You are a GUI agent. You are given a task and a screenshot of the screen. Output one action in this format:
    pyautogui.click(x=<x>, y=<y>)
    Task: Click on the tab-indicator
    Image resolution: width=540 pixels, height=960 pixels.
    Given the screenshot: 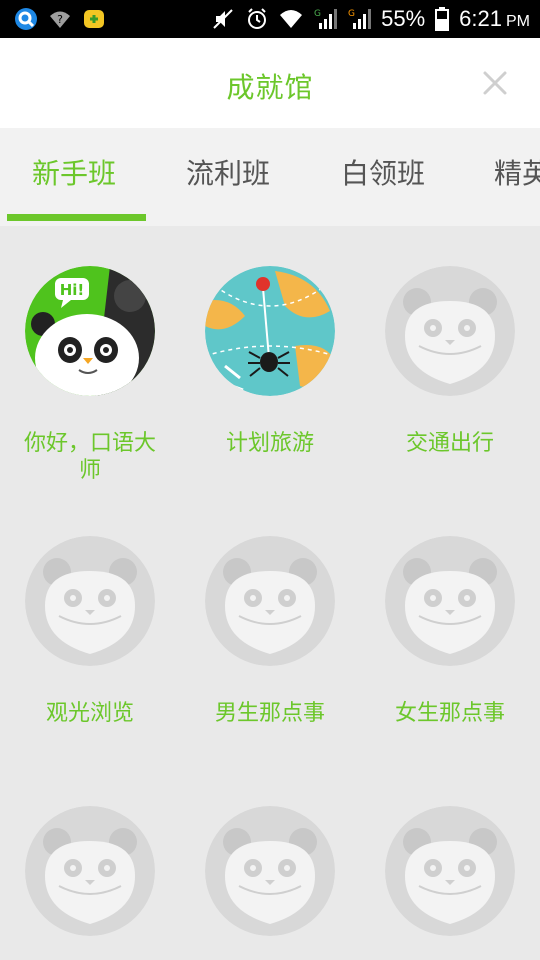 What is the action you would take?
    pyautogui.click(x=76, y=217)
    